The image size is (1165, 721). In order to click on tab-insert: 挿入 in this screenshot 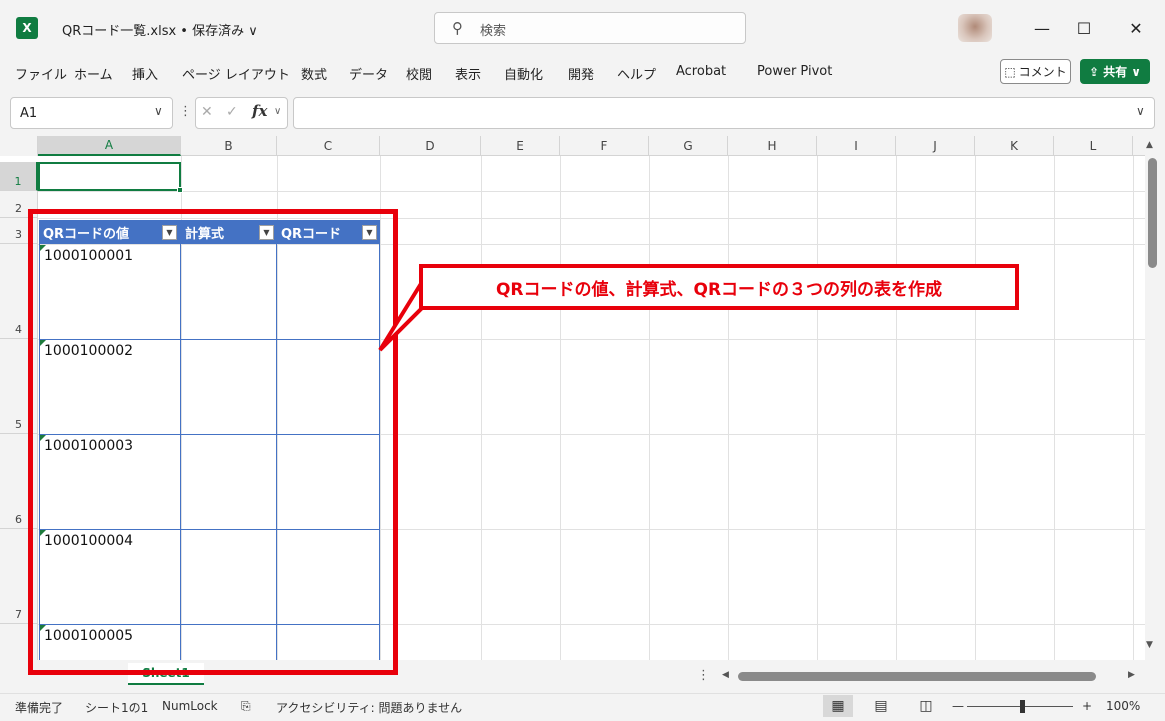, I will do `click(145, 73)`.